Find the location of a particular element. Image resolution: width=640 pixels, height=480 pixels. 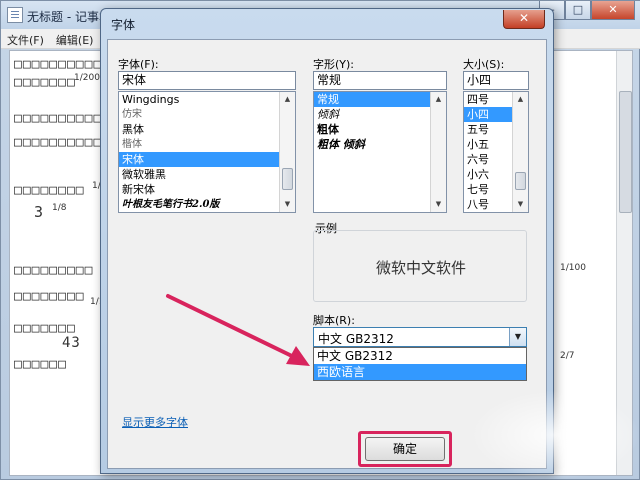

size-input: 小四 is located at coordinates (496, 80).